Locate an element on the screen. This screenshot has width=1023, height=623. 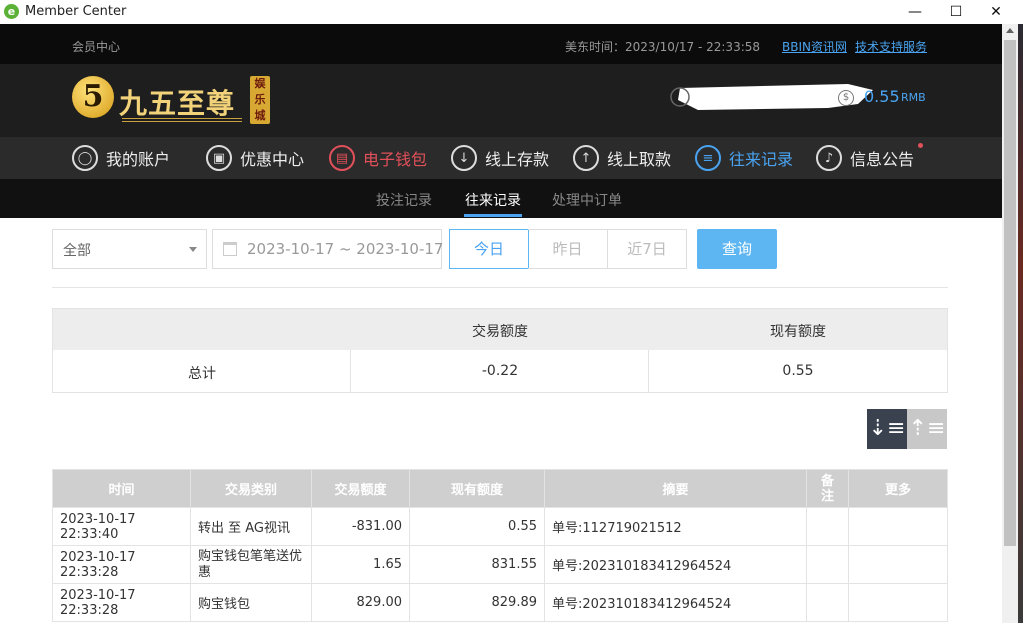
today-button: 今日 is located at coordinates (489, 249).